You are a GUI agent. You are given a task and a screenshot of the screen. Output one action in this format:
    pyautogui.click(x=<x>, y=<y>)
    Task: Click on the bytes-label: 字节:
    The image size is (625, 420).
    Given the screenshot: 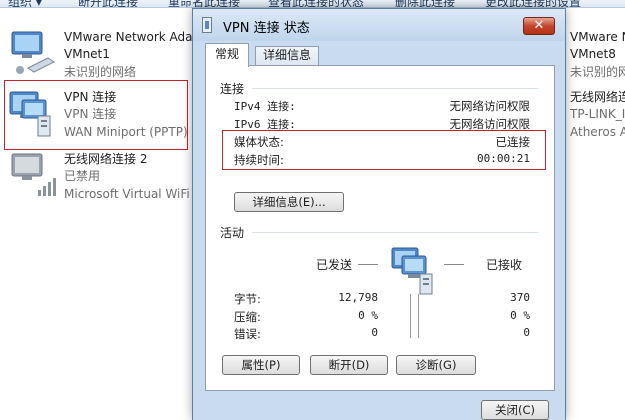 What is the action you would take?
    pyautogui.click(x=247, y=299)
    